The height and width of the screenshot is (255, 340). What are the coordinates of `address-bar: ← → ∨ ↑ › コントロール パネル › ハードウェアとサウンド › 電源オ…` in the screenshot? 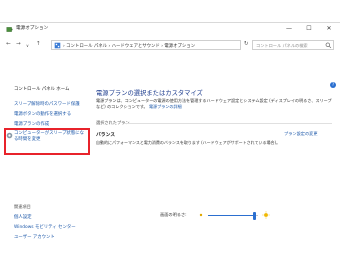 It's located at (170, 45).